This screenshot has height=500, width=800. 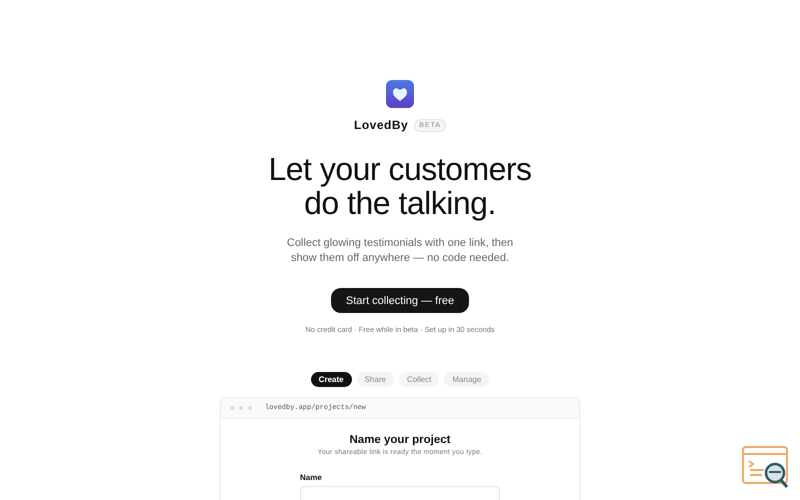 What do you see at coordinates (766, 468) in the screenshot?
I see `inspect-window-icon` at bounding box center [766, 468].